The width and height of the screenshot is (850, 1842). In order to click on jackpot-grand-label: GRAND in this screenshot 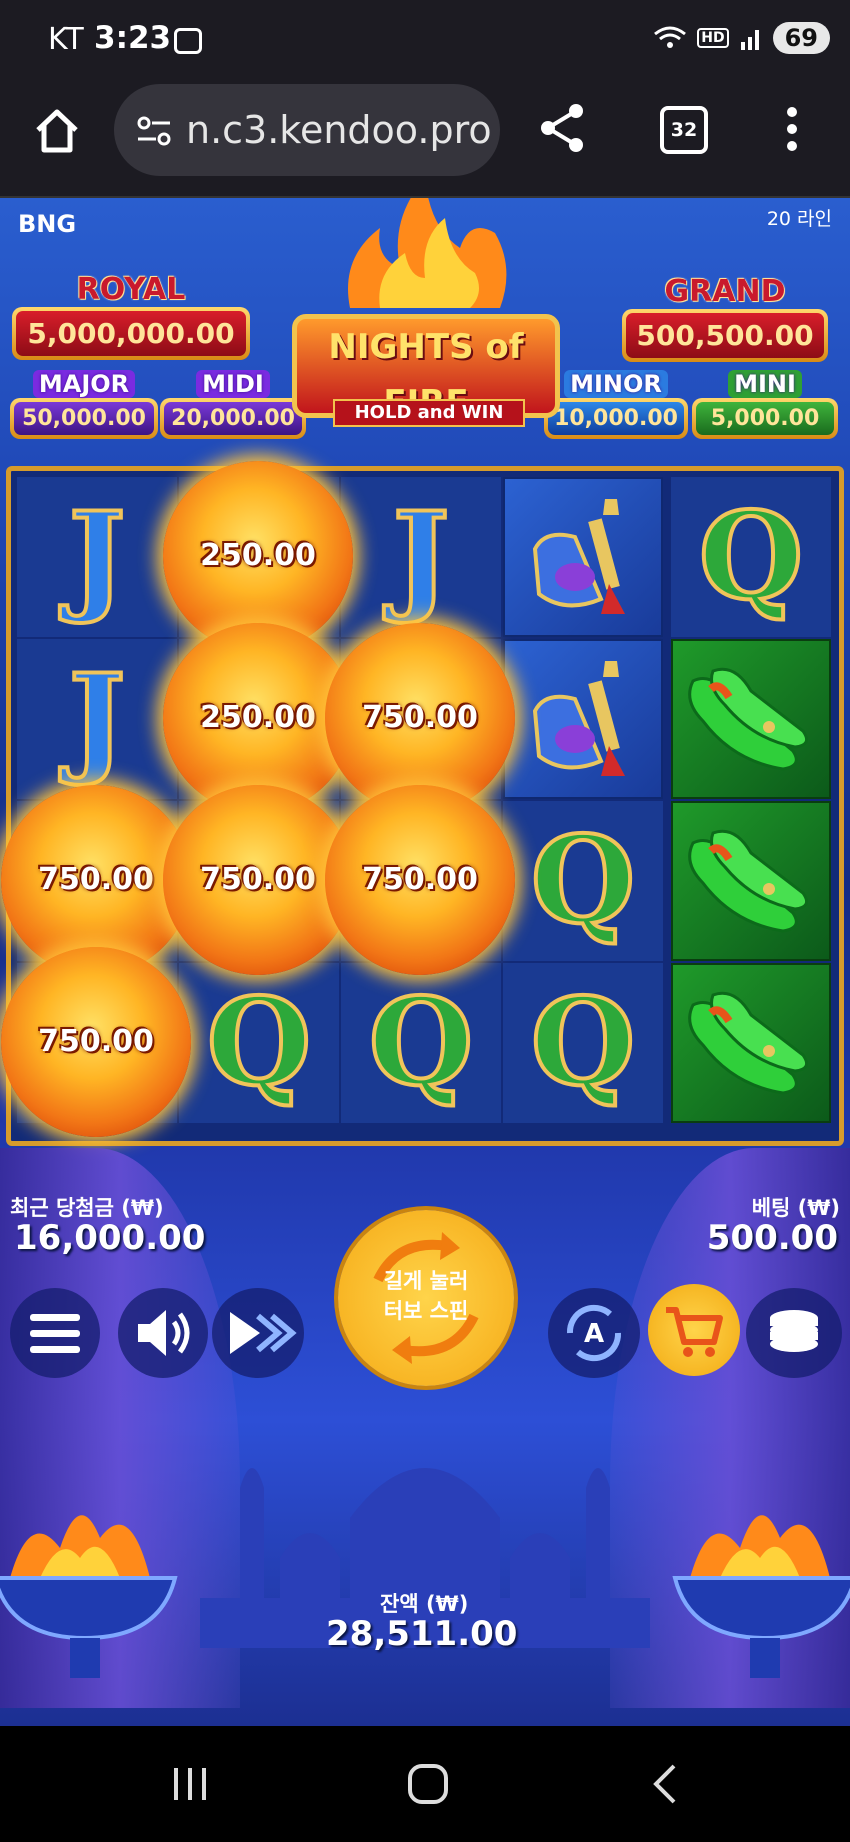, I will do `click(725, 291)`.